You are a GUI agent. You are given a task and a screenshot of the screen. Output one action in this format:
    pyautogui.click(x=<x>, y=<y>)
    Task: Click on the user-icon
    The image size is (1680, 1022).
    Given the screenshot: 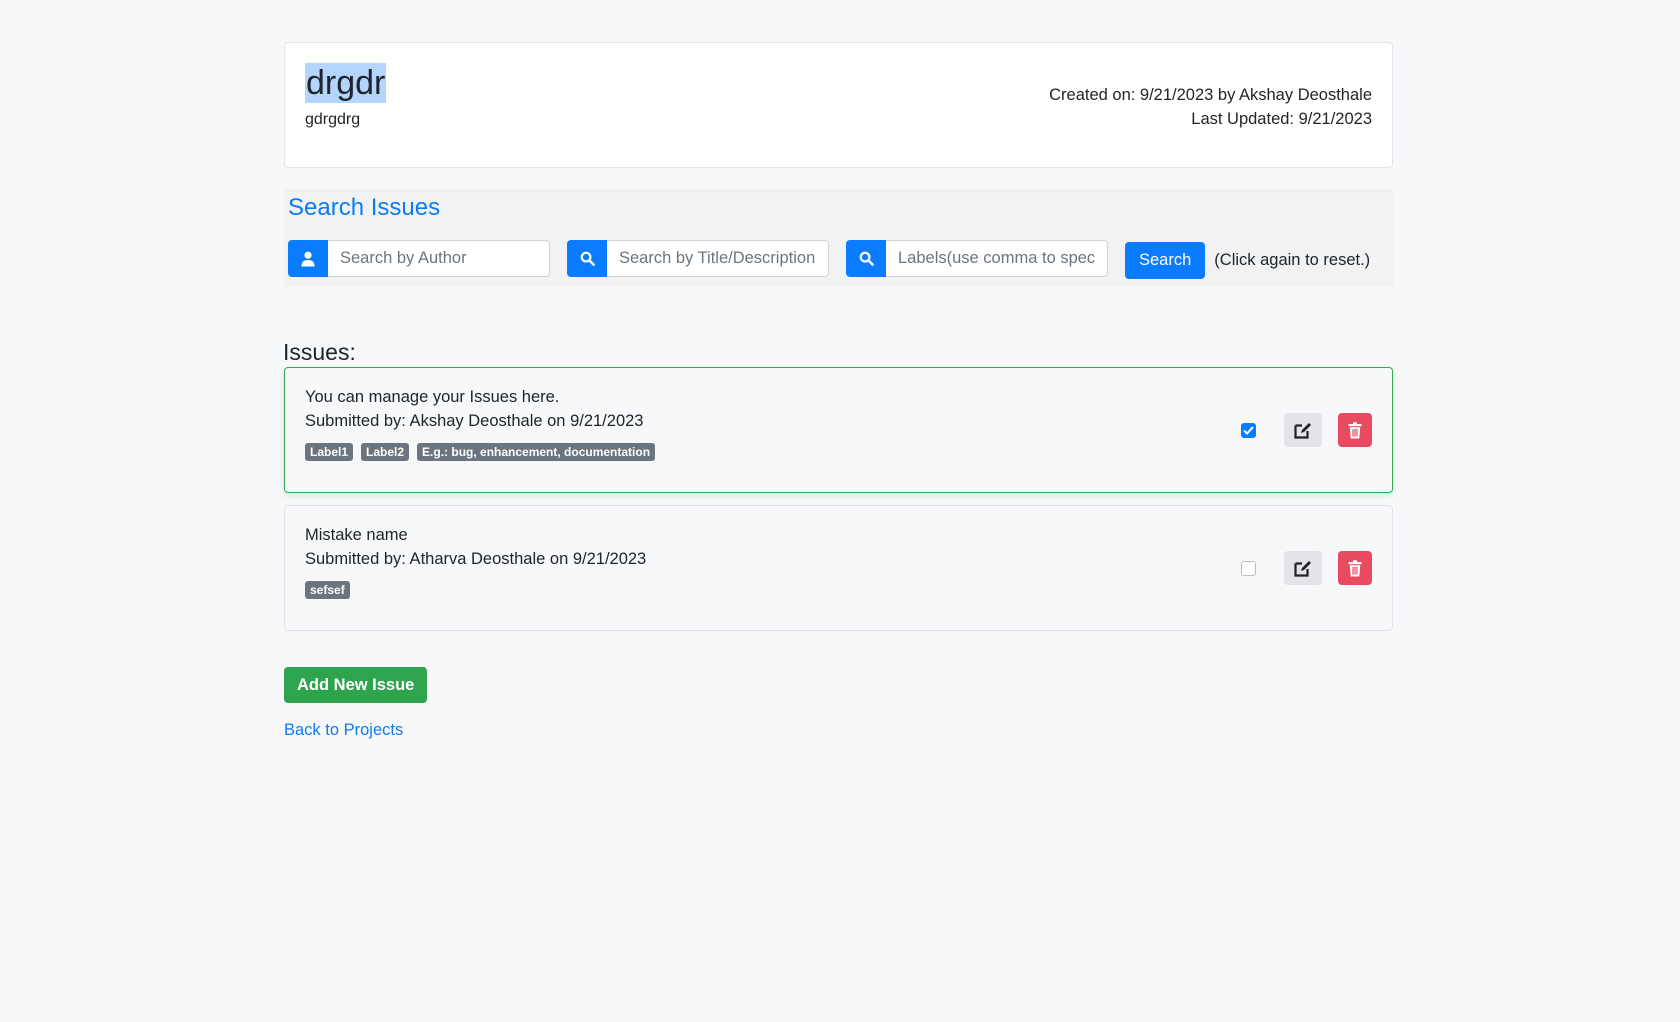 What is the action you would take?
    pyautogui.click(x=308, y=258)
    